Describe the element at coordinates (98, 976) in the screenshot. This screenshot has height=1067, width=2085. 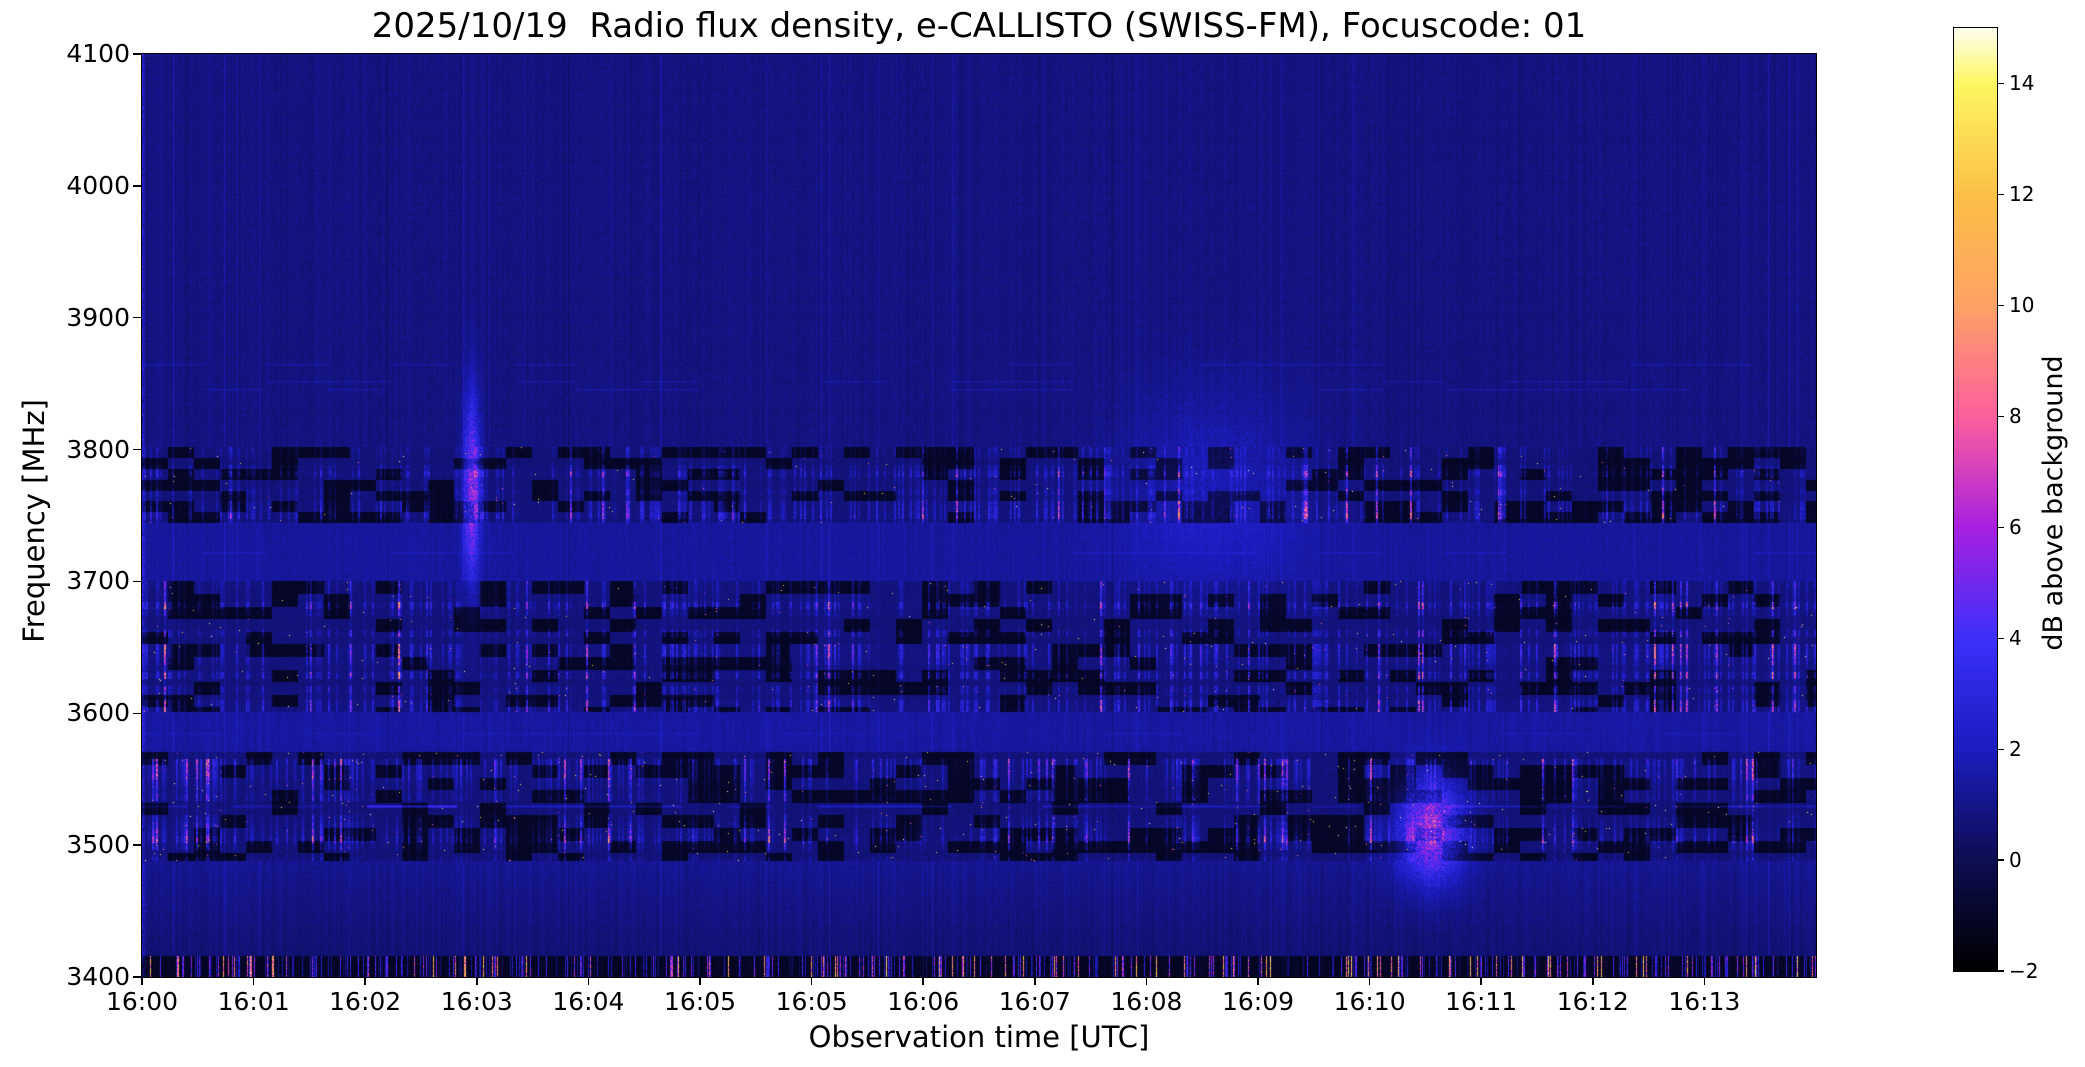
I see `y-tick-label: 3400` at that location.